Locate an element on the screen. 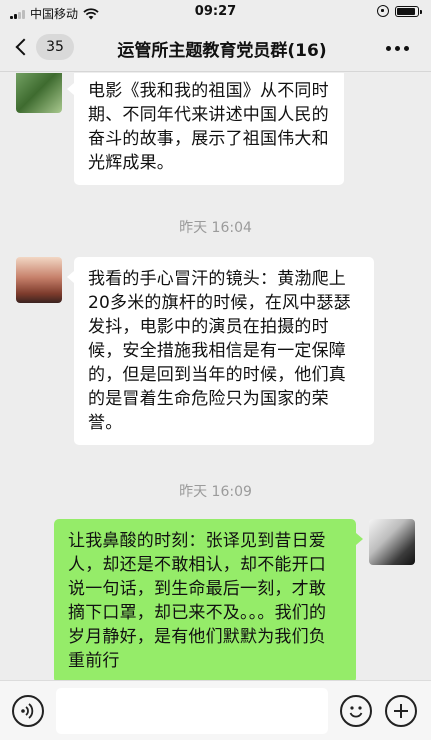  message-input is located at coordinates (192, 711).